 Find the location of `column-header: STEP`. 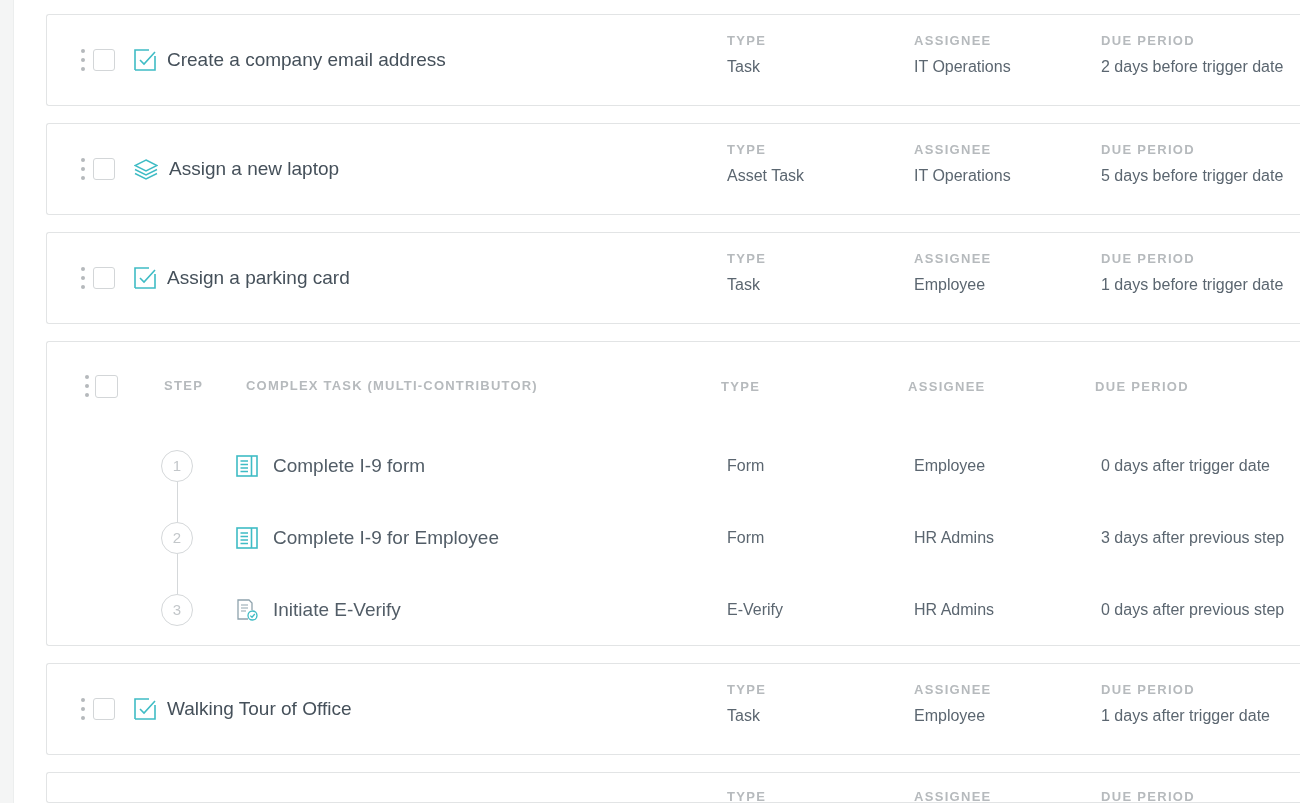

column-header: STEP is located at coordinates (184, 386).